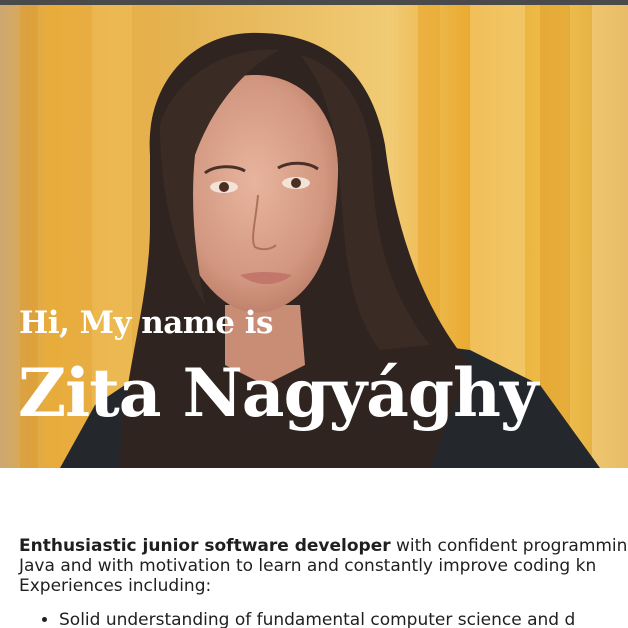 This screenshot has width=628, height=628. I want to click on intro-line-1-rest: with confident programming, so click(509, 546).